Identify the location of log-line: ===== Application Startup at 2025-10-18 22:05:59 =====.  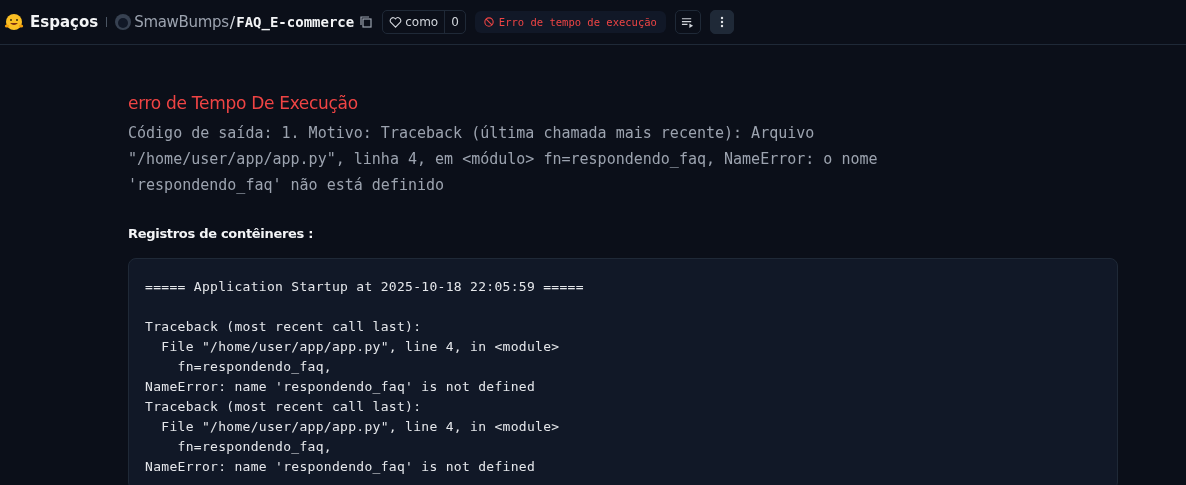
(364, 287).